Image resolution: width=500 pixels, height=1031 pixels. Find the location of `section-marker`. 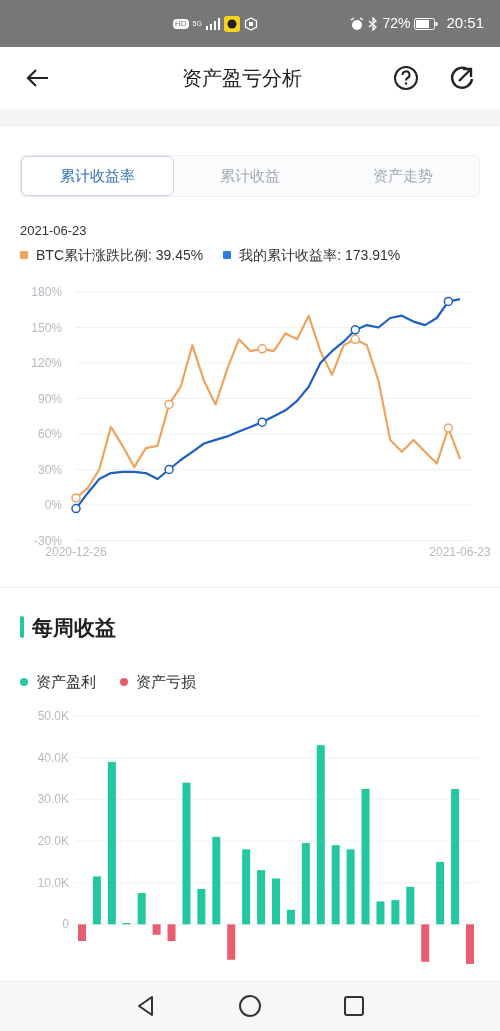

section-marker is located at coordinates (22, 627).